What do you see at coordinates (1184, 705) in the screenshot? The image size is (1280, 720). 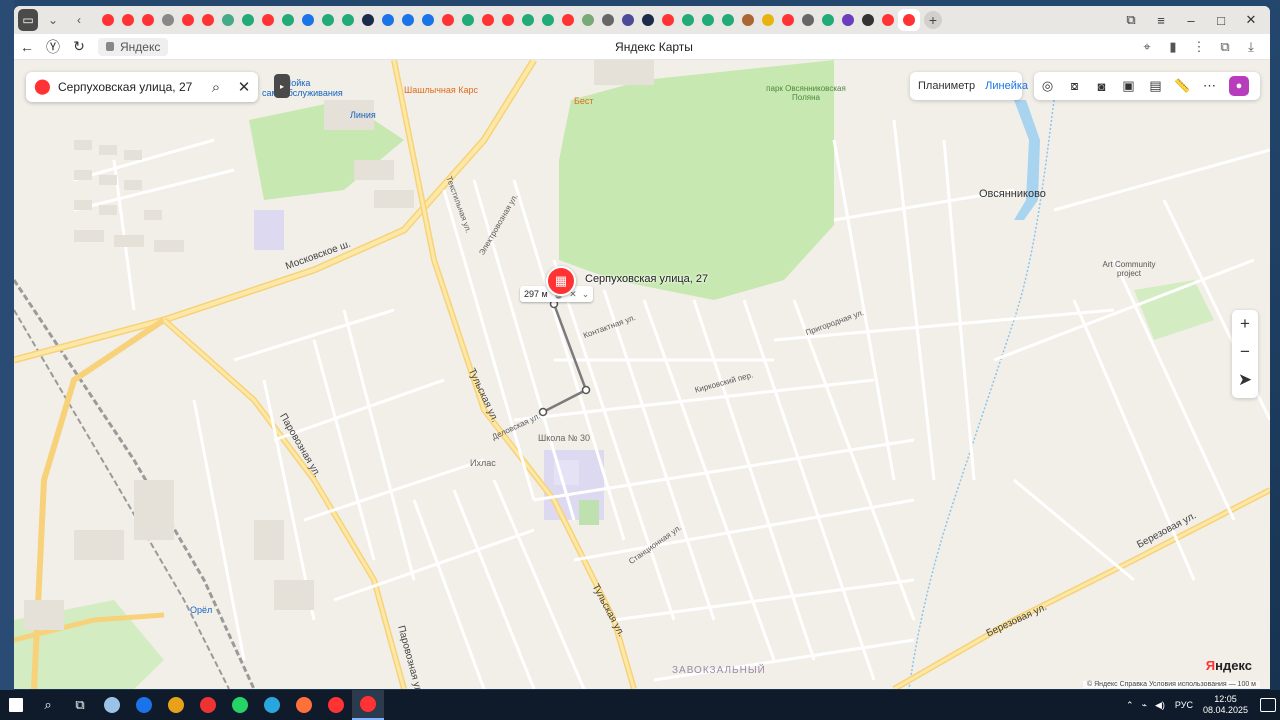 I see `language-indicator: РУС` at bounding box center [1184, 705].